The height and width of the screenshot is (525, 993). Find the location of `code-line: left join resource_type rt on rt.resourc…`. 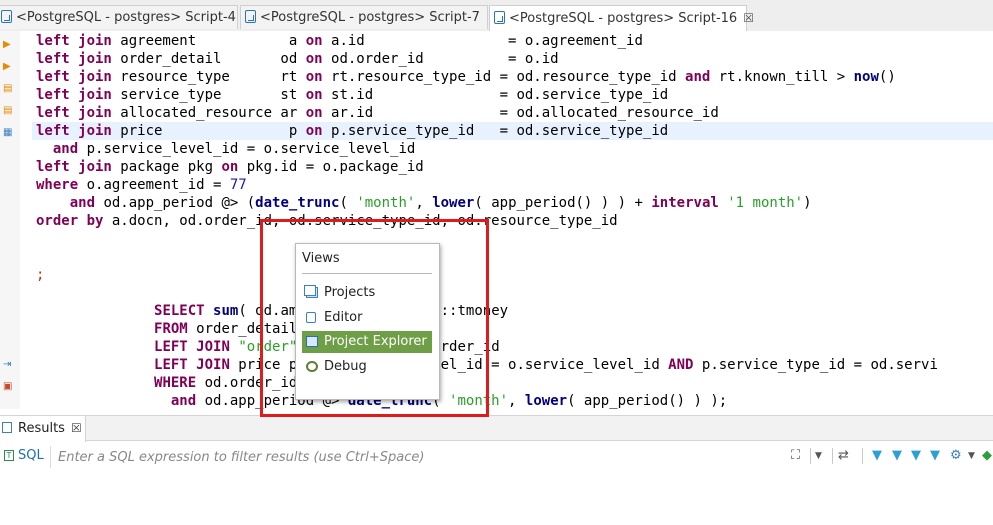

code-line: left join resource_type rt on rt.resourc… is located at coordinates (466, 77).